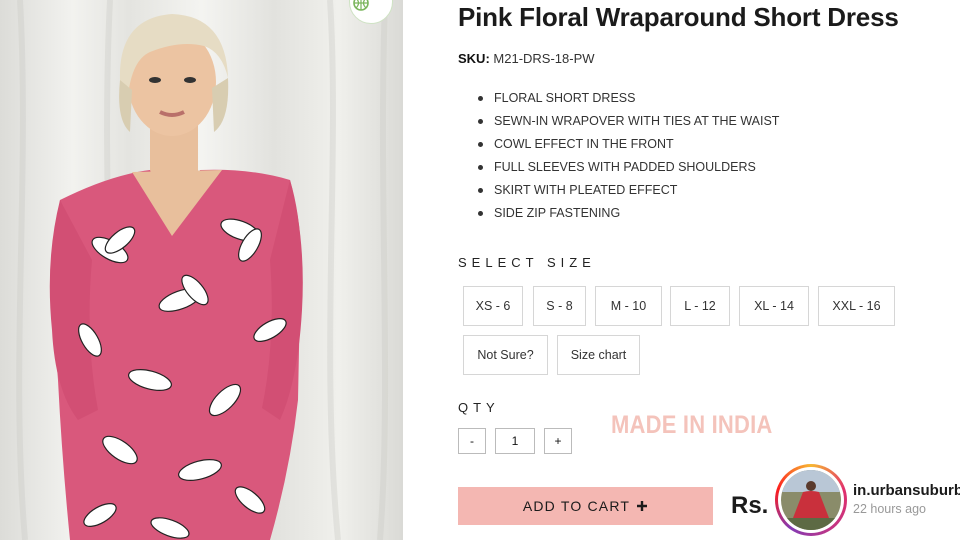 The height and width of the screenshot is (540, 960). I want to click on made-in-india-badge: MADE IN INDIA, so click(692, 424).